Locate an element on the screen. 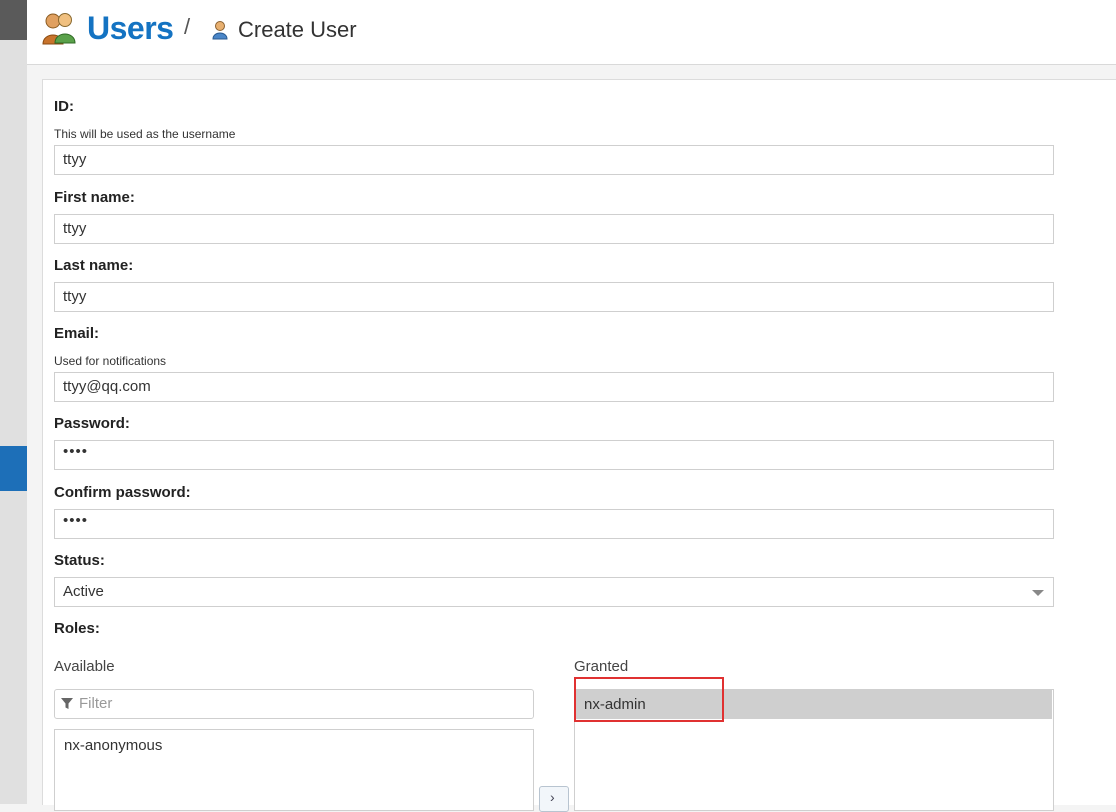  password-field: •••• is located at coordinates (554, 455).